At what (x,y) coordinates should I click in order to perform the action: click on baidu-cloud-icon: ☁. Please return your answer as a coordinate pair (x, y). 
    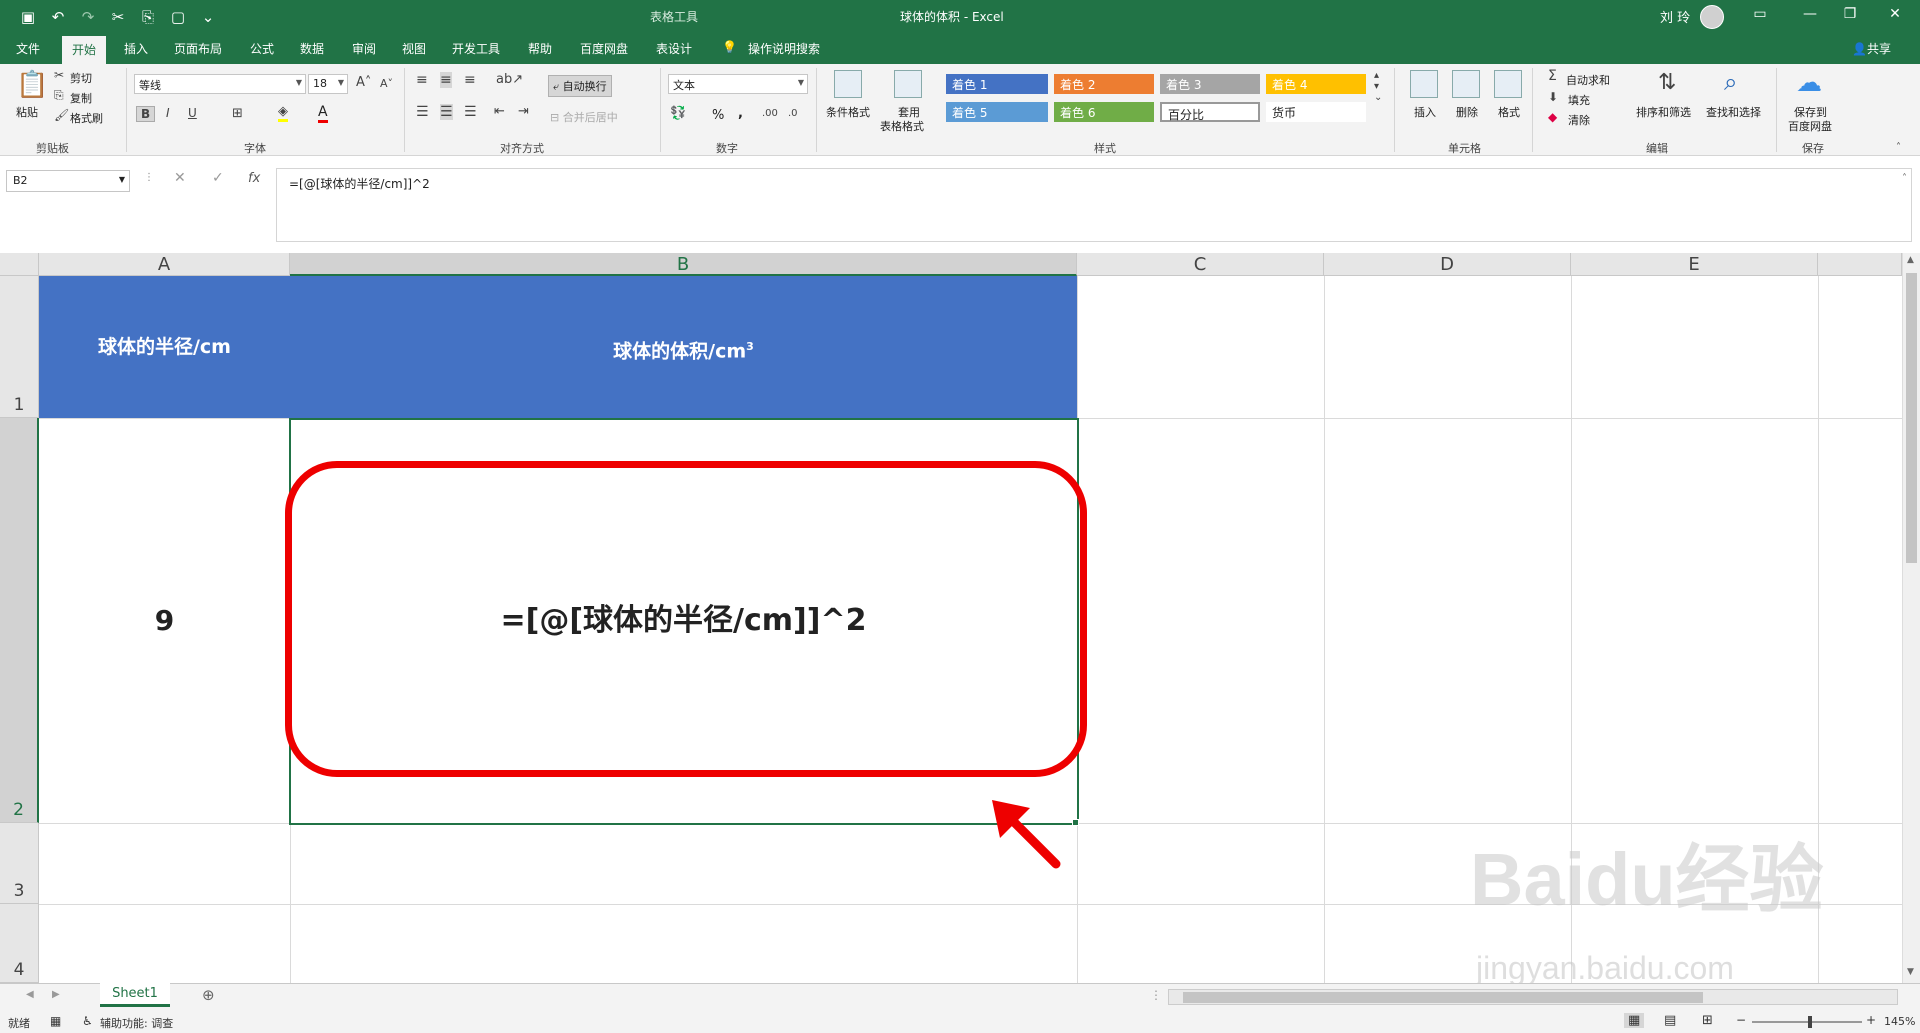
    Looking at the image, I should click on (1809, 83).